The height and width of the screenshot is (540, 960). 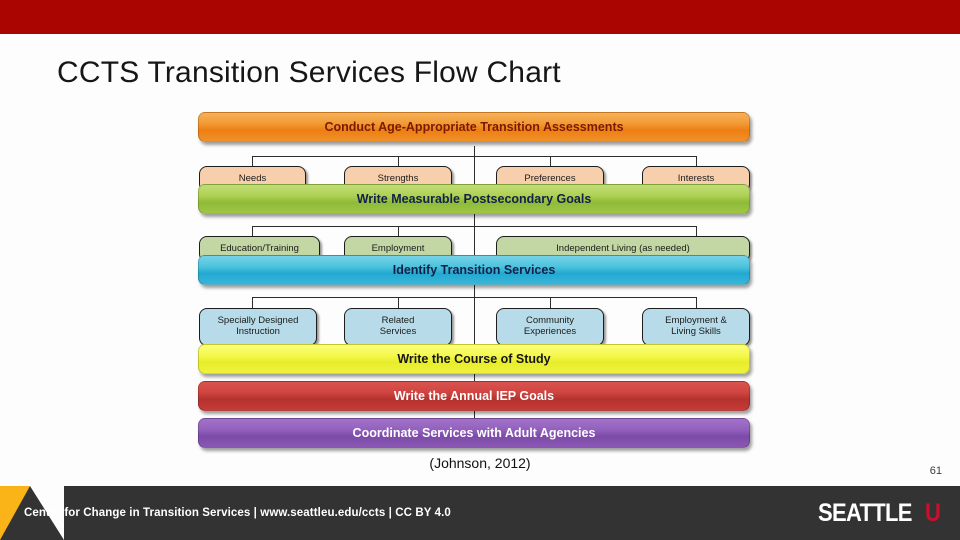 I want to click on flow-substage-needs-label: Needs, so click(x=252, y=178).